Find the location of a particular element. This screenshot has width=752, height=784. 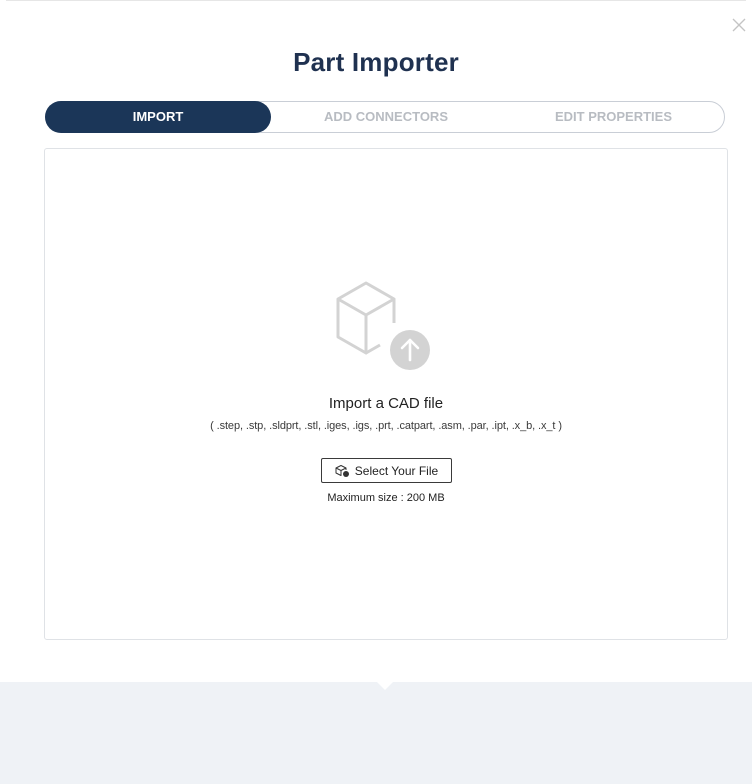

dialog-title: Part Importer is located at coordinates (376, 62).